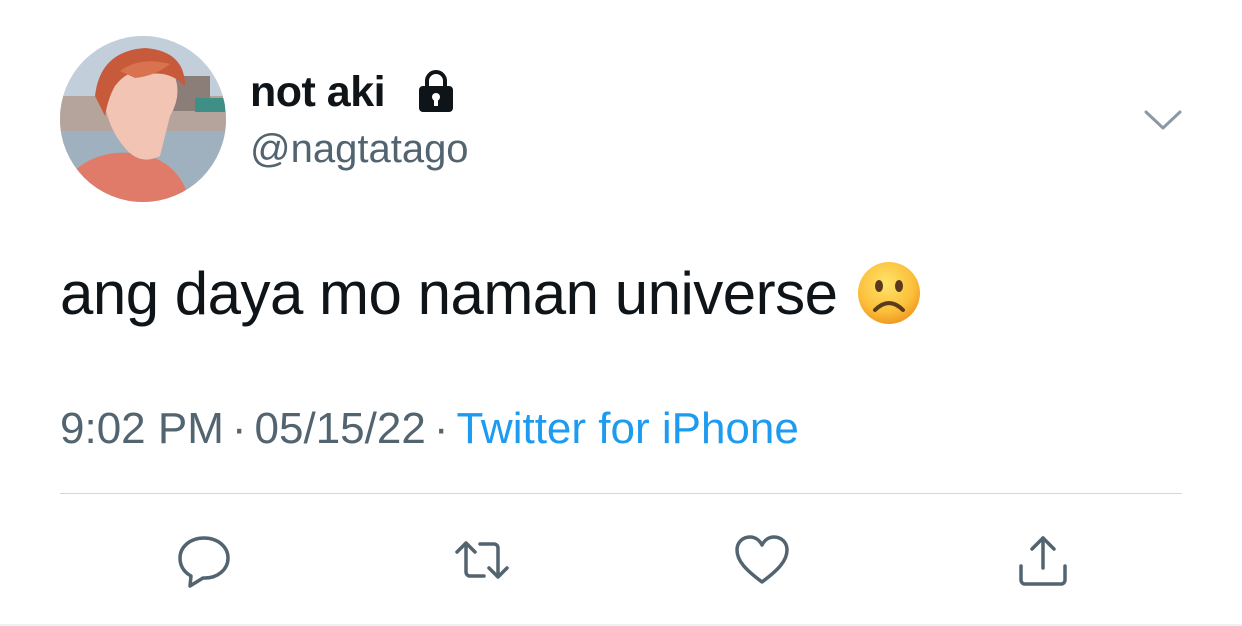 The height and width of the screenshot is (626, 1242). What do you see at coordinates (449, 293) in the screenshot?
I see `tweet-body: ang daya mo naman universe` at bounding box center [449, 293].